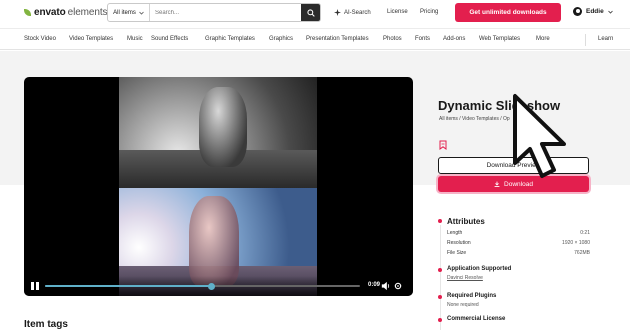 This screenshot has width=630, height=330. Describe the element at coordinates (422, 39) in the screenshot. I see `nav-fonts: Fonts` at that location.